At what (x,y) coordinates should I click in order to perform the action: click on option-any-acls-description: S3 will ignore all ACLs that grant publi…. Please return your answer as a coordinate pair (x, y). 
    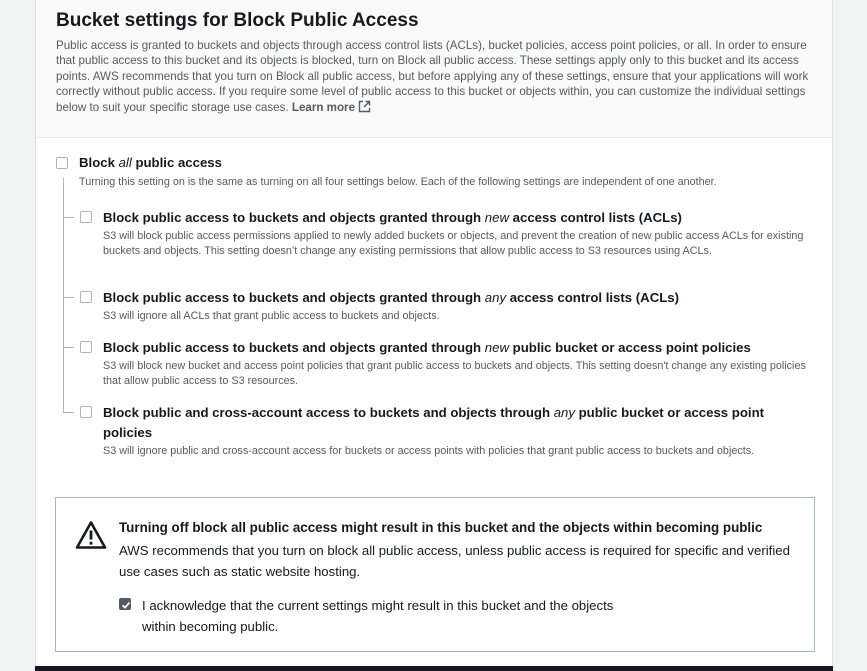
    Looking at the image, I should click on (271, 316).